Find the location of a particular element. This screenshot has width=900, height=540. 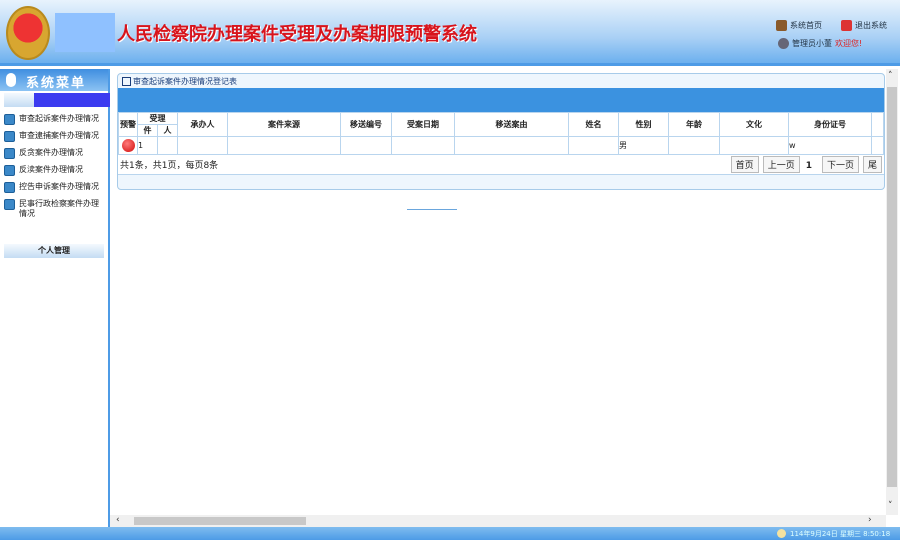

clock-icon is located at coordinates (781, 533).